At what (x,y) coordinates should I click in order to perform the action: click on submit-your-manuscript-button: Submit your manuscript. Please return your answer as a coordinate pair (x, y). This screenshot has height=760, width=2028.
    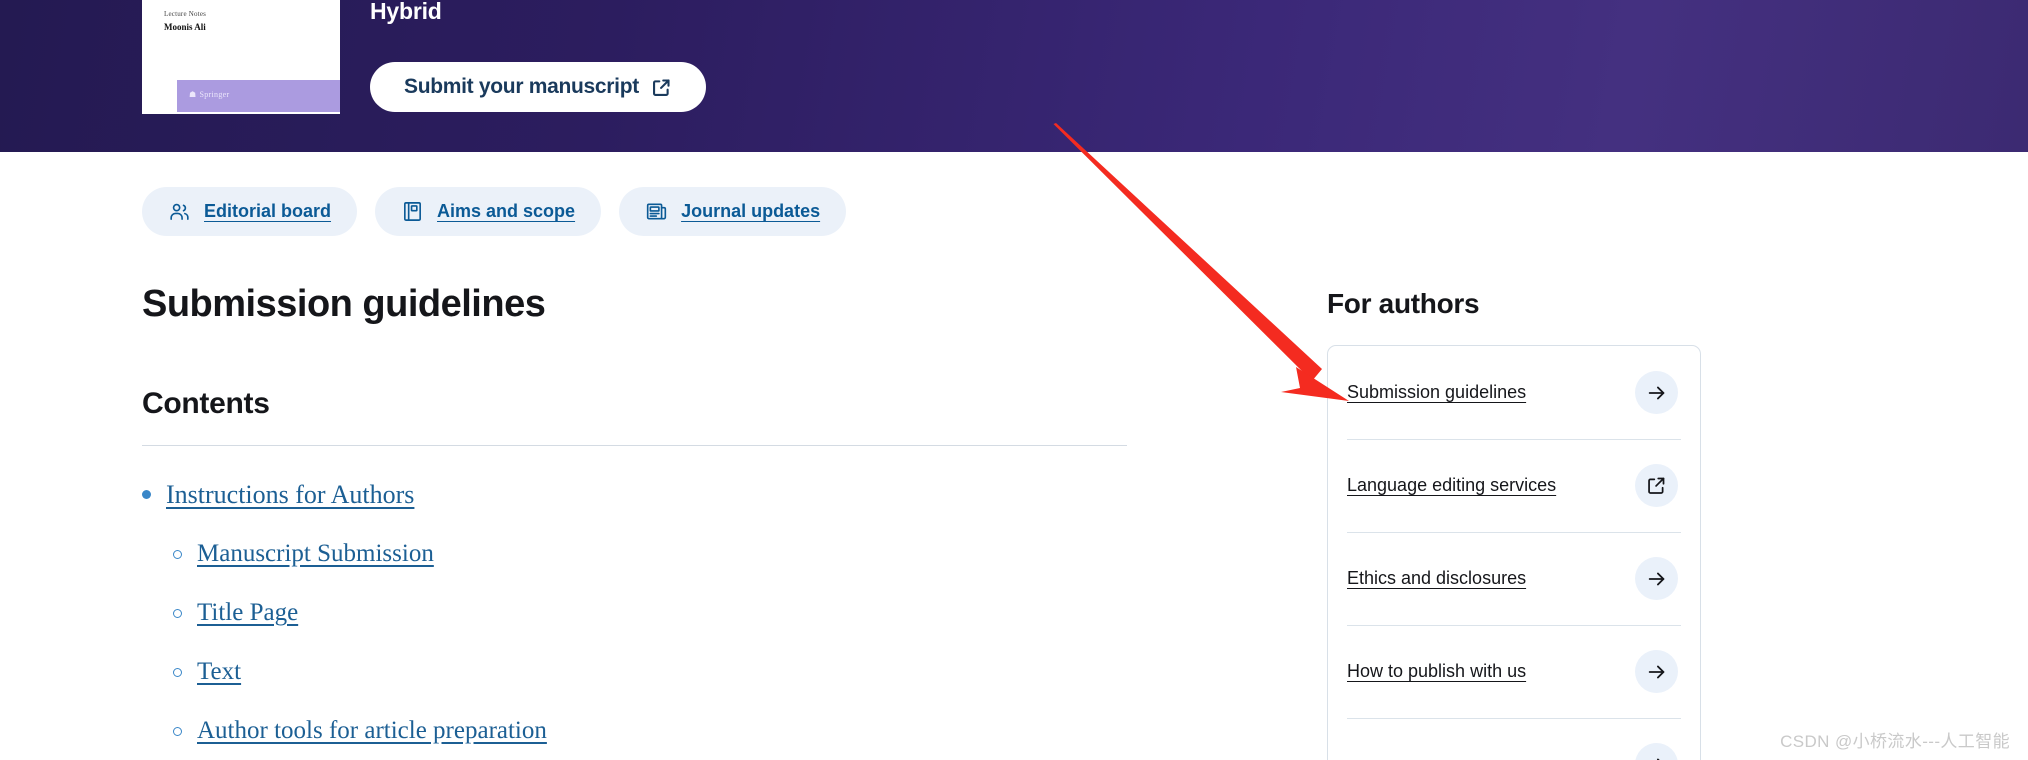
    Looking at the image, I should click on (538, 87).